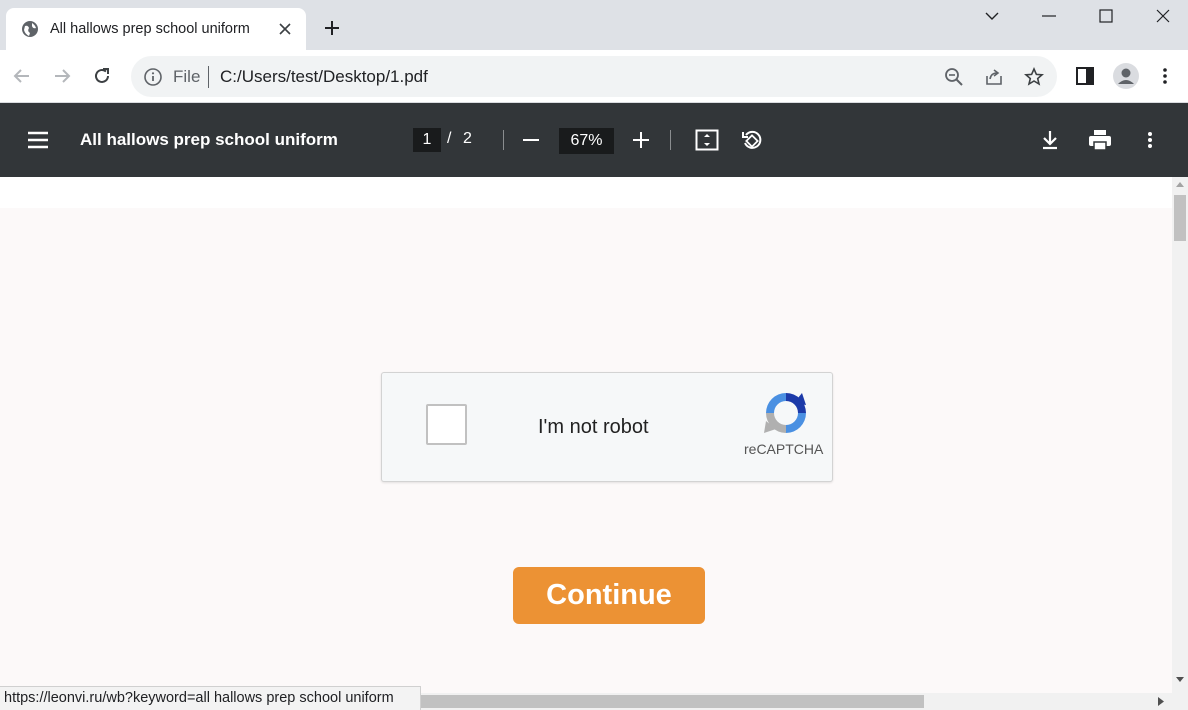  Describe the element at coordinates (954, 77) in the screenshot. I see `zoom-magnifier-icon` at that location.